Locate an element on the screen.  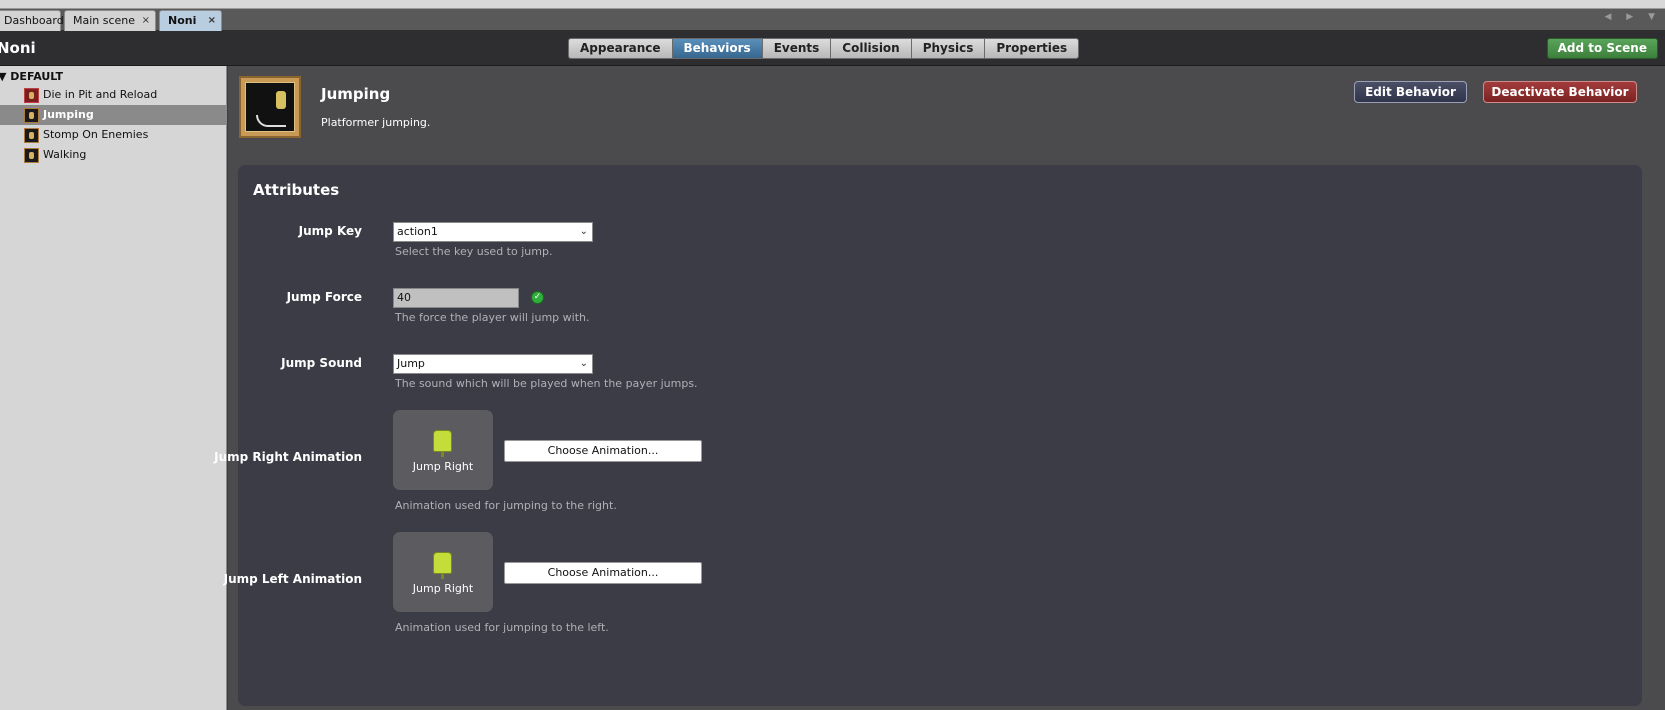
tab-appearance: Appearance is located at coordinates (620, 48).